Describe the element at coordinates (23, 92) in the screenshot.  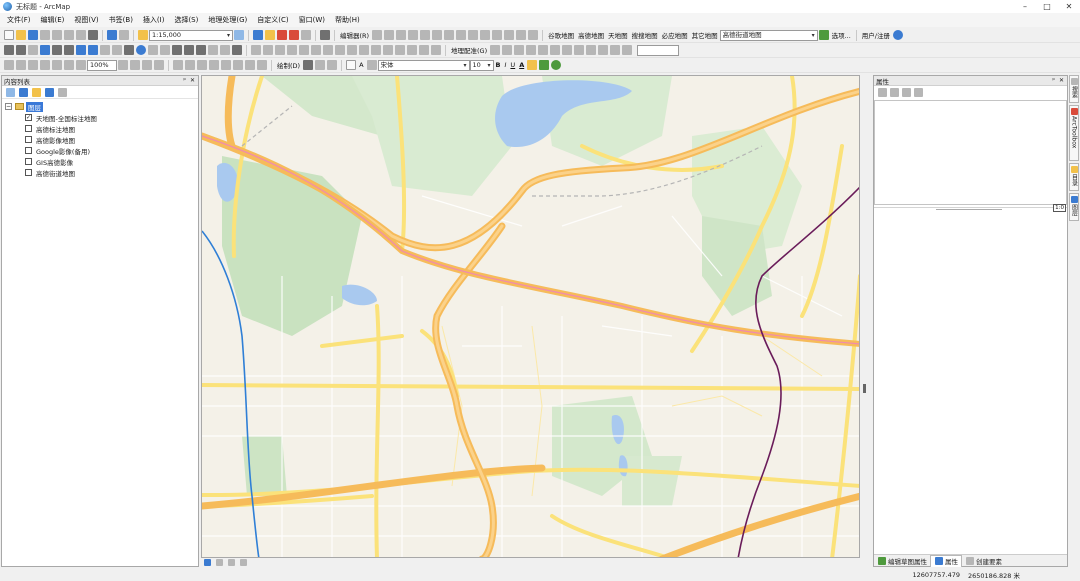
I see `list-by-source-icon` at that location.